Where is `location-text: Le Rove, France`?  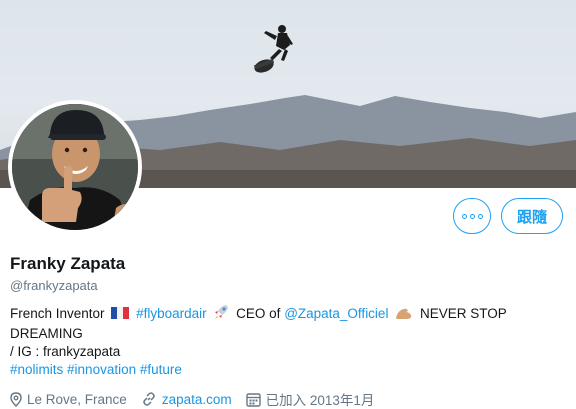 location-text: Le Rove, France is located at coordinates (77, 399).